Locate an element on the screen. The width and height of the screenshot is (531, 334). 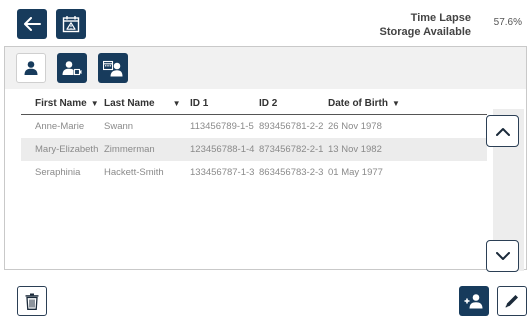
chevron-down-icon is located at coordinates (502, 255).